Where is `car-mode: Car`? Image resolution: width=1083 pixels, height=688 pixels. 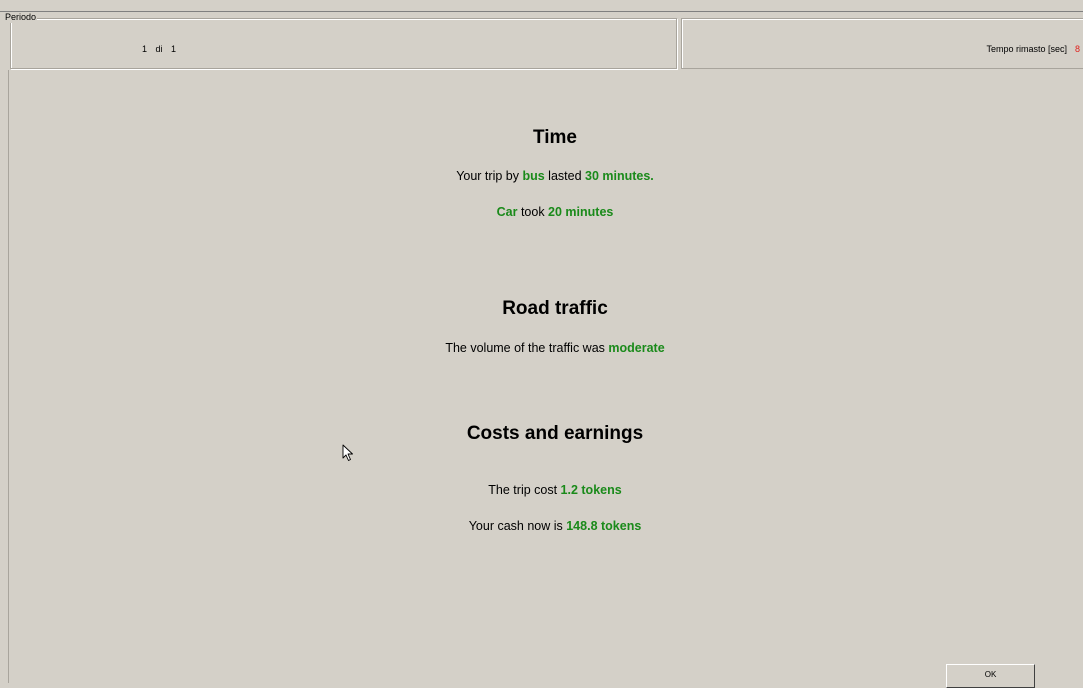 car-mode: Car is located at coordinates (507, 212).